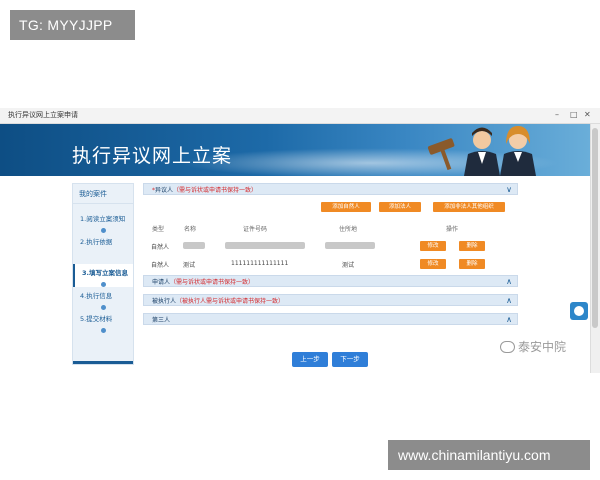 This screenshot has width=600, height=480. I want to click on section-note: （被执行人需与诉状或申请书保持一致）, so click(230, 301).